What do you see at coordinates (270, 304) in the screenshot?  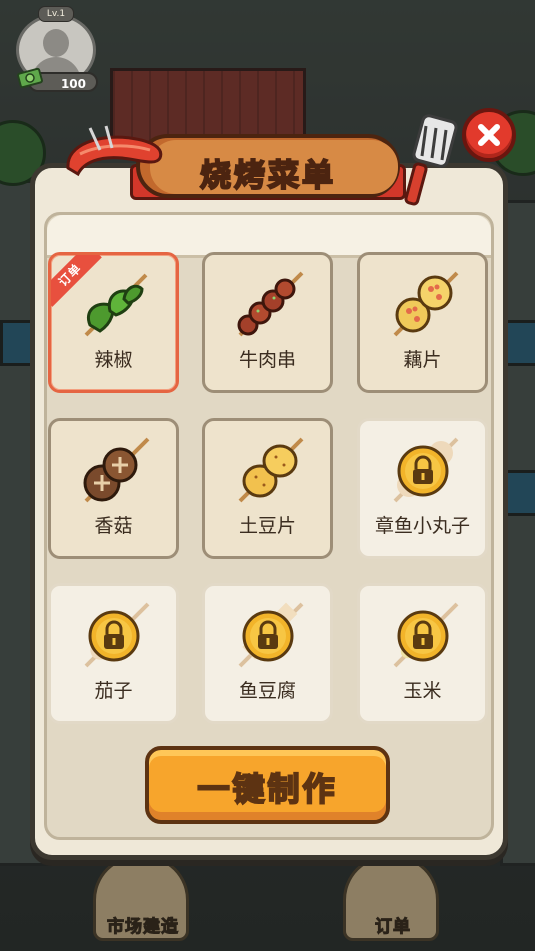 I see `beef-skewer-icon` at bounding box center [270, 304].